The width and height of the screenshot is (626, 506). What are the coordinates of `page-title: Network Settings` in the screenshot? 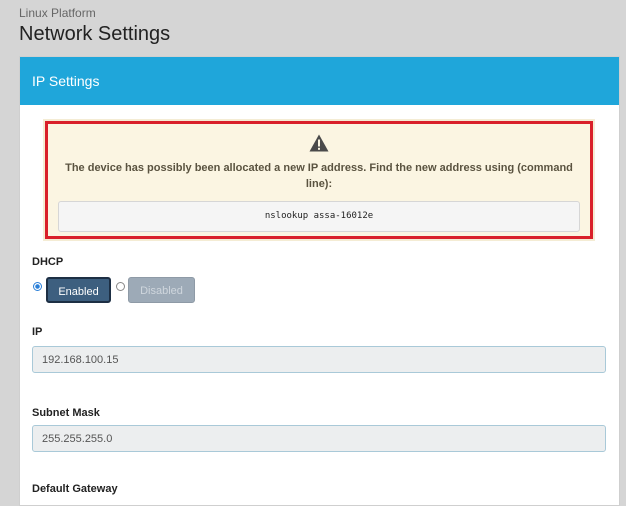 It's located at (95, 34).